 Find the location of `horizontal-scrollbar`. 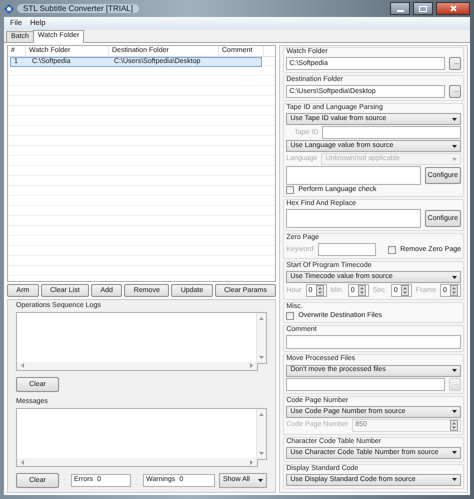

horizontal-scrollbar is located at coordinates (137, 462).